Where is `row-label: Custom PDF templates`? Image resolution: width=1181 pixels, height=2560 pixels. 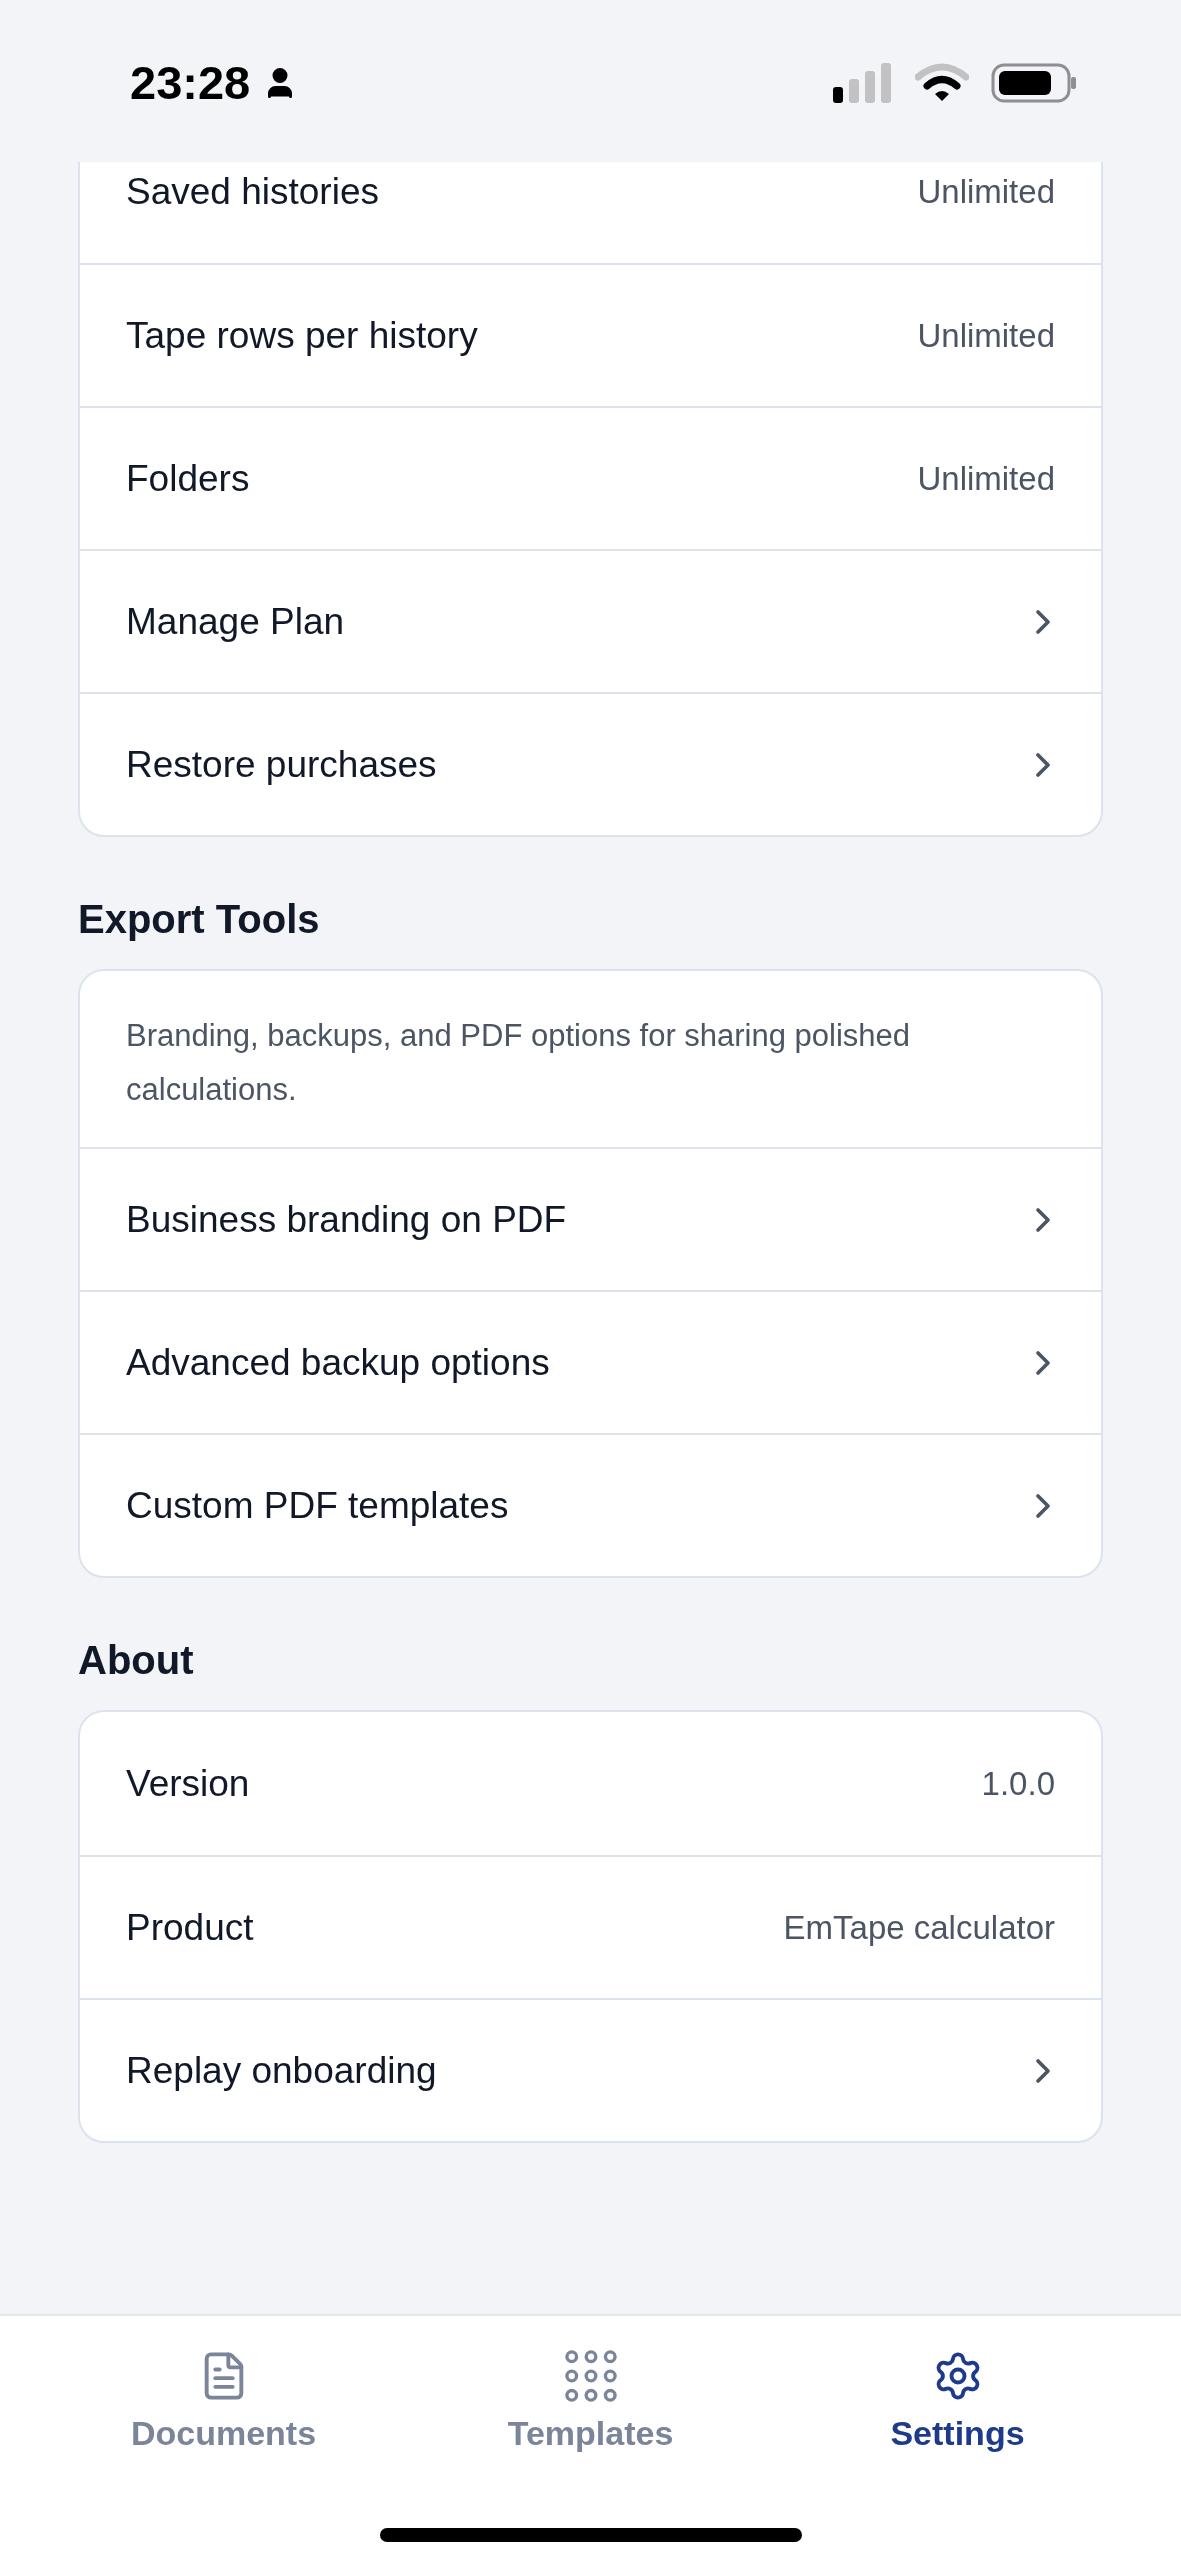
row-label: Custom PDF templates is located at coordinates (317, 1505).